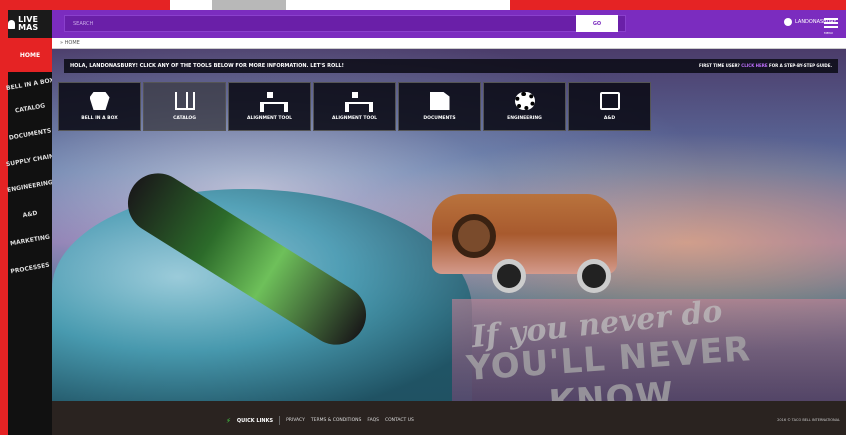 The width and height of the screenshot is (846, 435). Describe the element at coordinates (12, 24) in the screenshot. I see `bell-logo-icon` at that location.